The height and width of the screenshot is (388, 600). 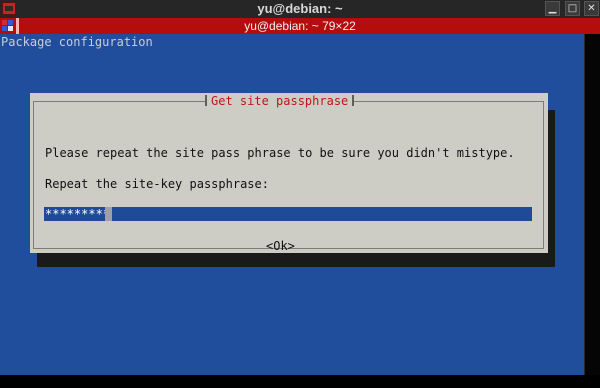 I want to click on bottom-strip, so click(x=300, y=381).